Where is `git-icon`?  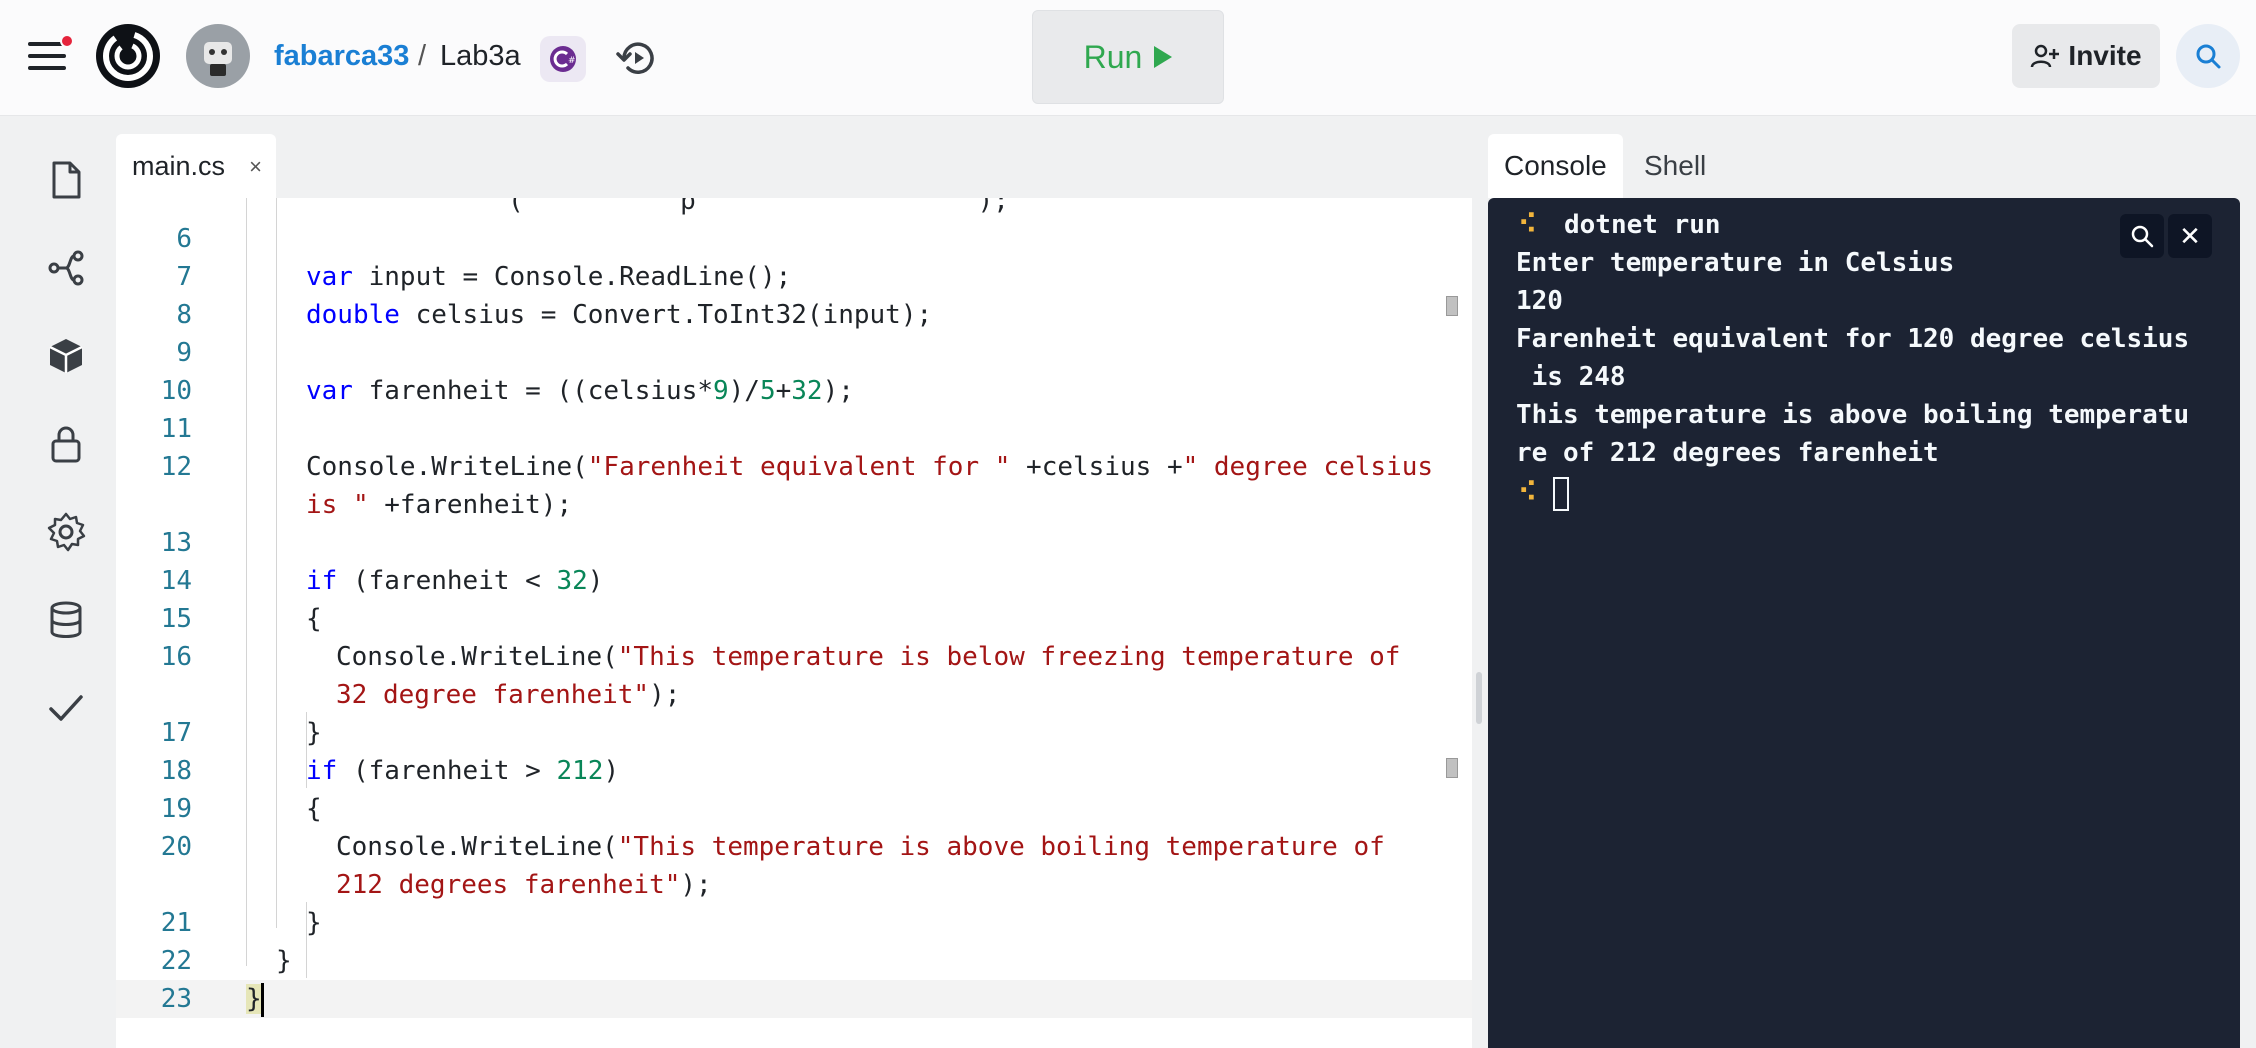
git-icon is located at coordinates (66, 268).